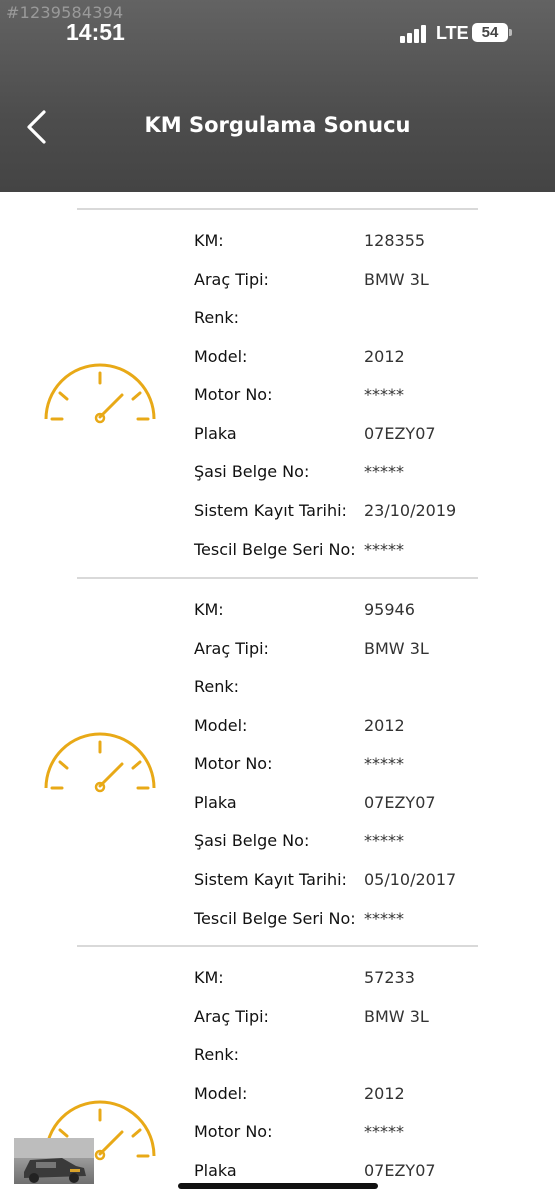 This screenshot has height=1200, width=555. Describe the element at coordinates (410, 879) in the screenshot. I see `field-value: 05/10/2017` at that location.